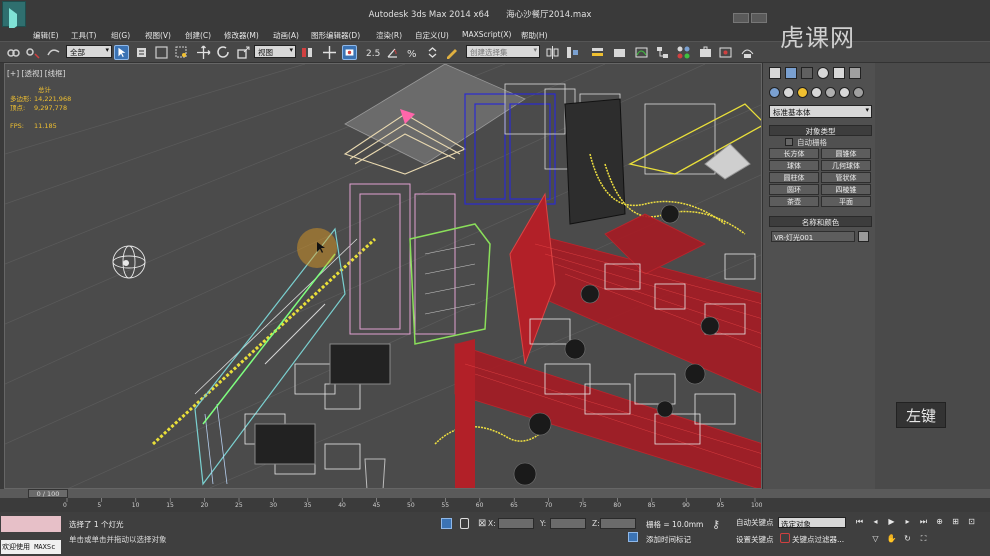 The image size is (990, 556). I want to click on object-type-header: 对象类型, so click(820, 130).